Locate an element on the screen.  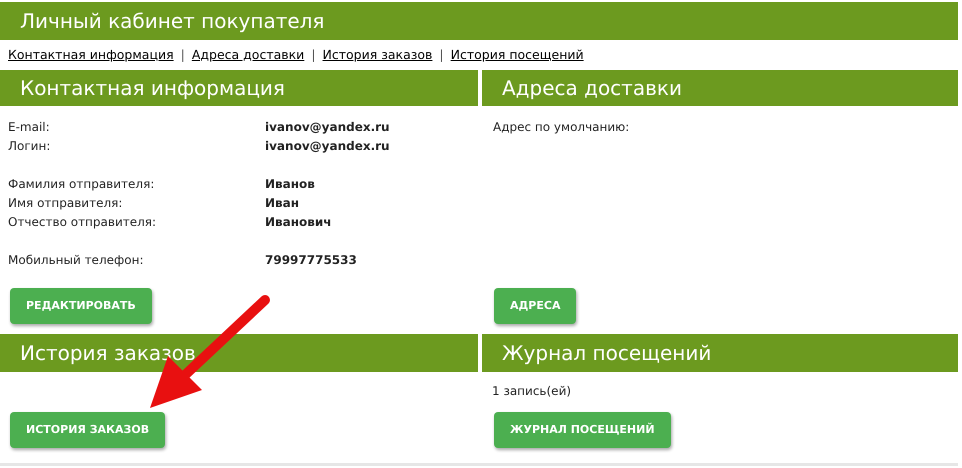
section-title: Адреса доставки is located at coordinates (592, 88).